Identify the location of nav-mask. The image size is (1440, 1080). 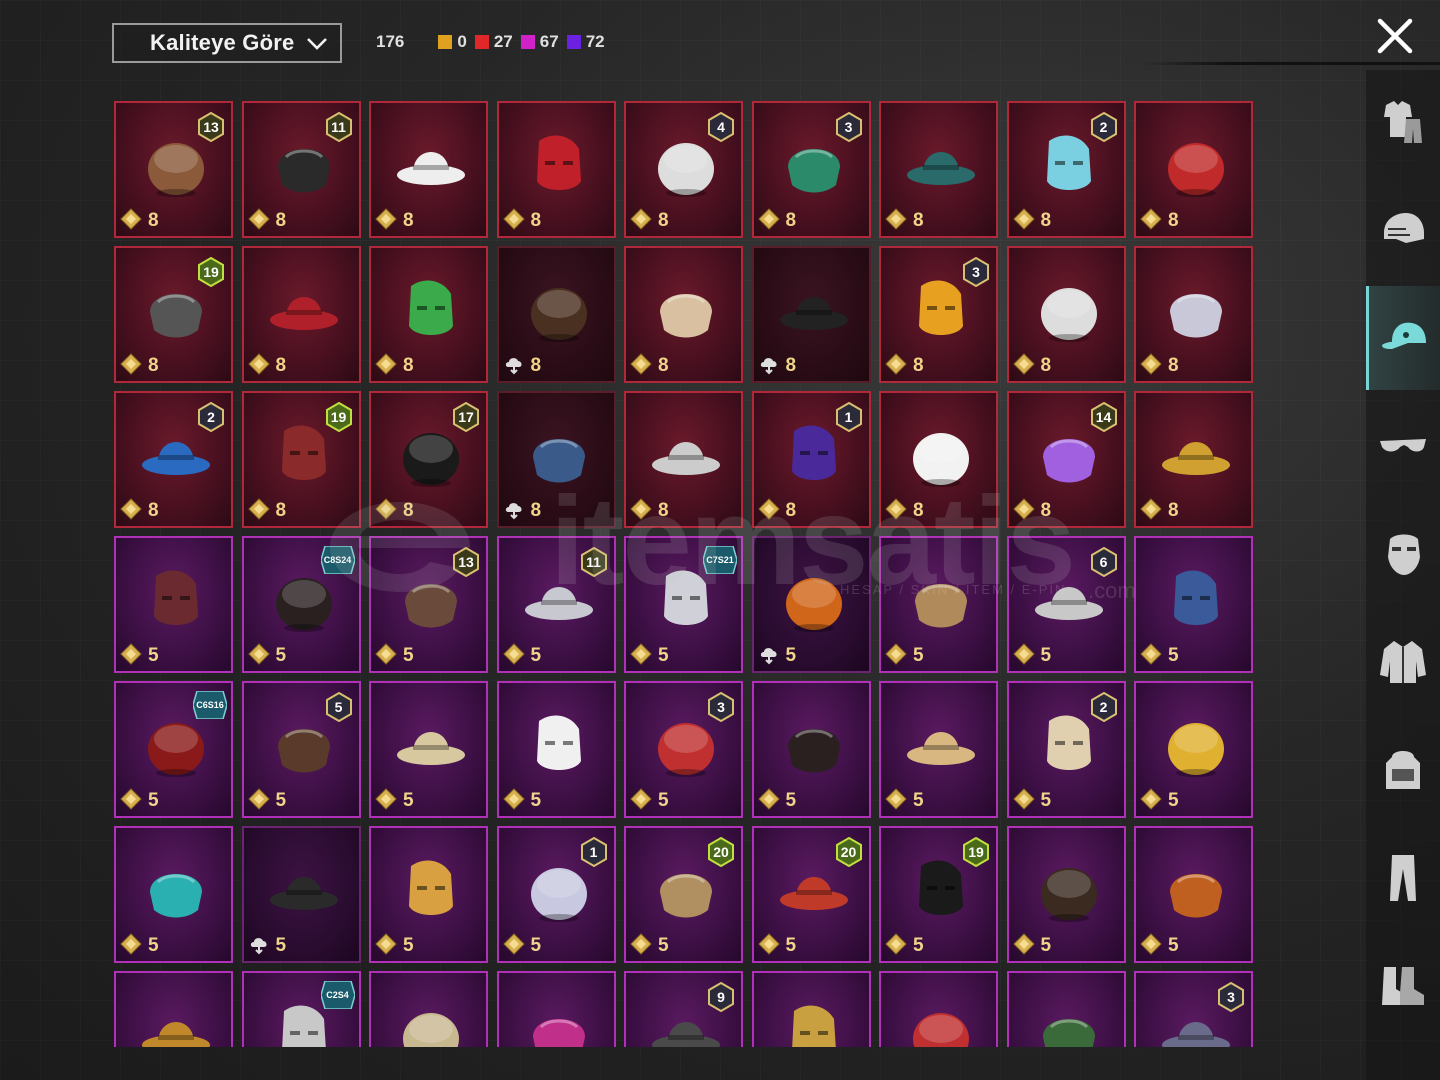
(1403, 554).